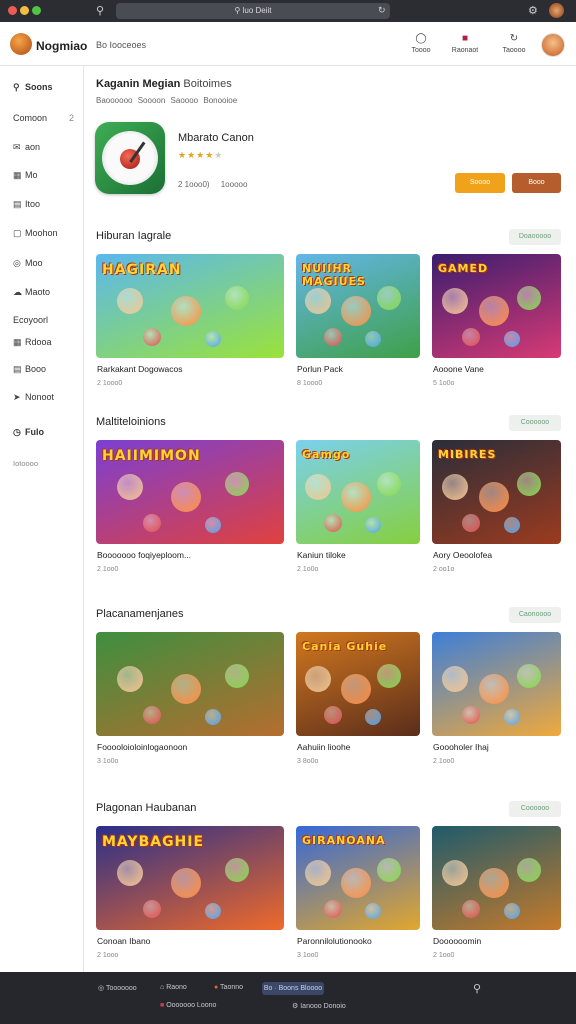 The width and height of the screenshot is (576, 1024). Describe the element at coordinates (28, 432) in the screenshot. I see `sidebar-item-clock: ◷ Fulo` at that location.